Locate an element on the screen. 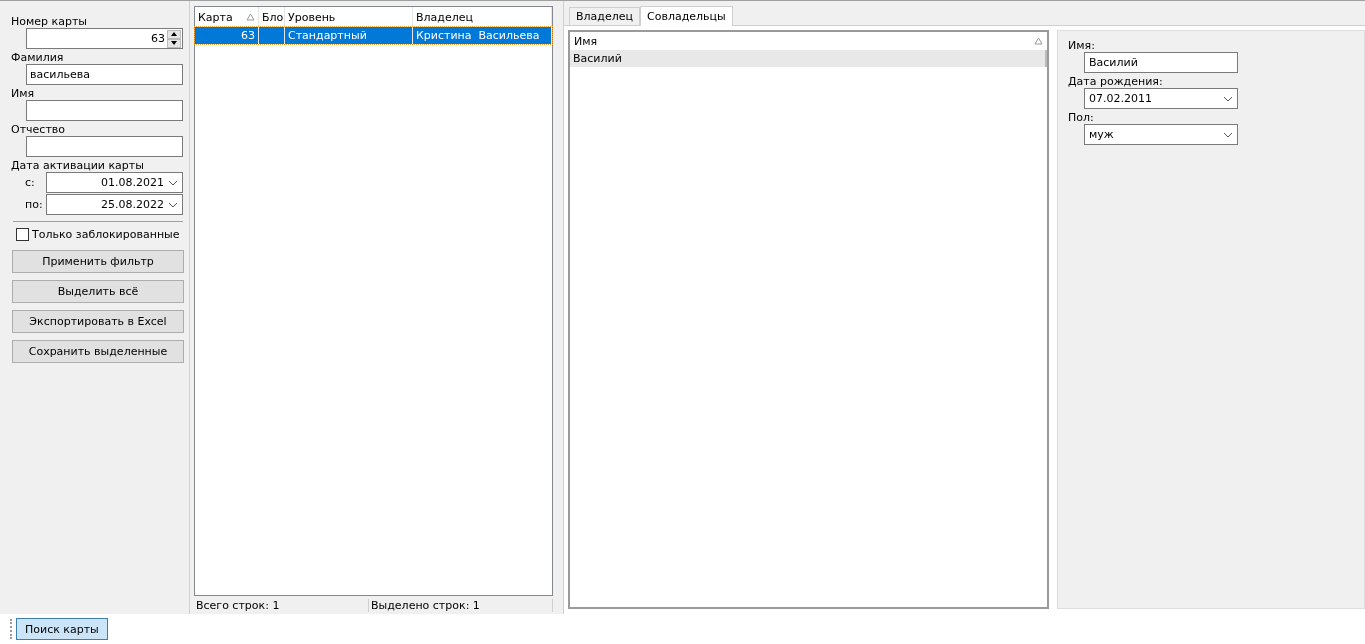 The height and width of the screenshot is (644, 1365). spin-down-icon is located at coordinates (174, 43).